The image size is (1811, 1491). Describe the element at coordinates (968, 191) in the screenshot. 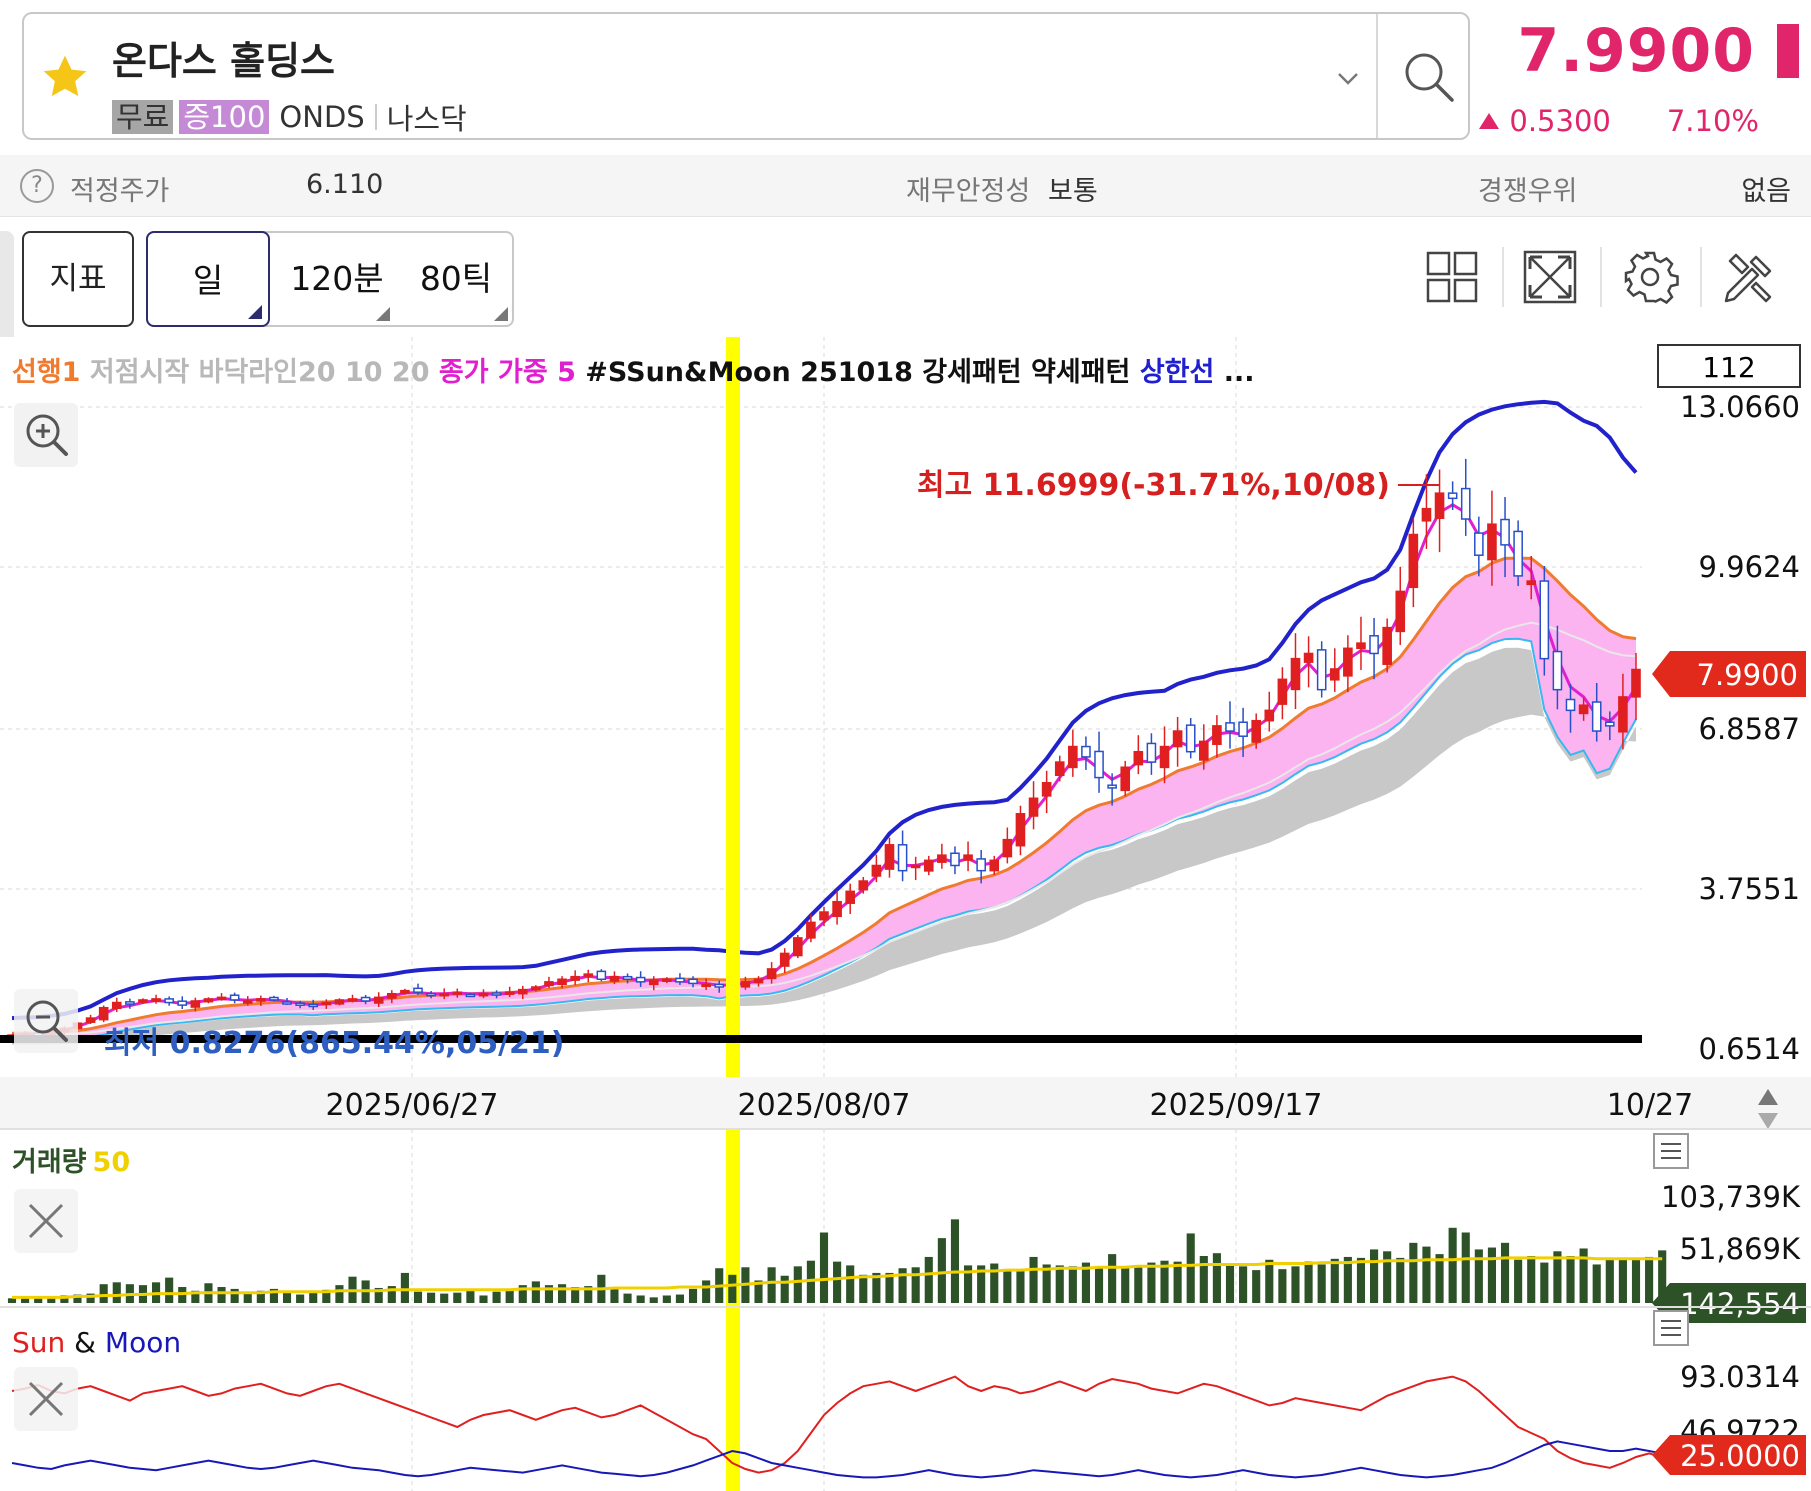

I see `financial-stability-label: 재무안정성` at that location.